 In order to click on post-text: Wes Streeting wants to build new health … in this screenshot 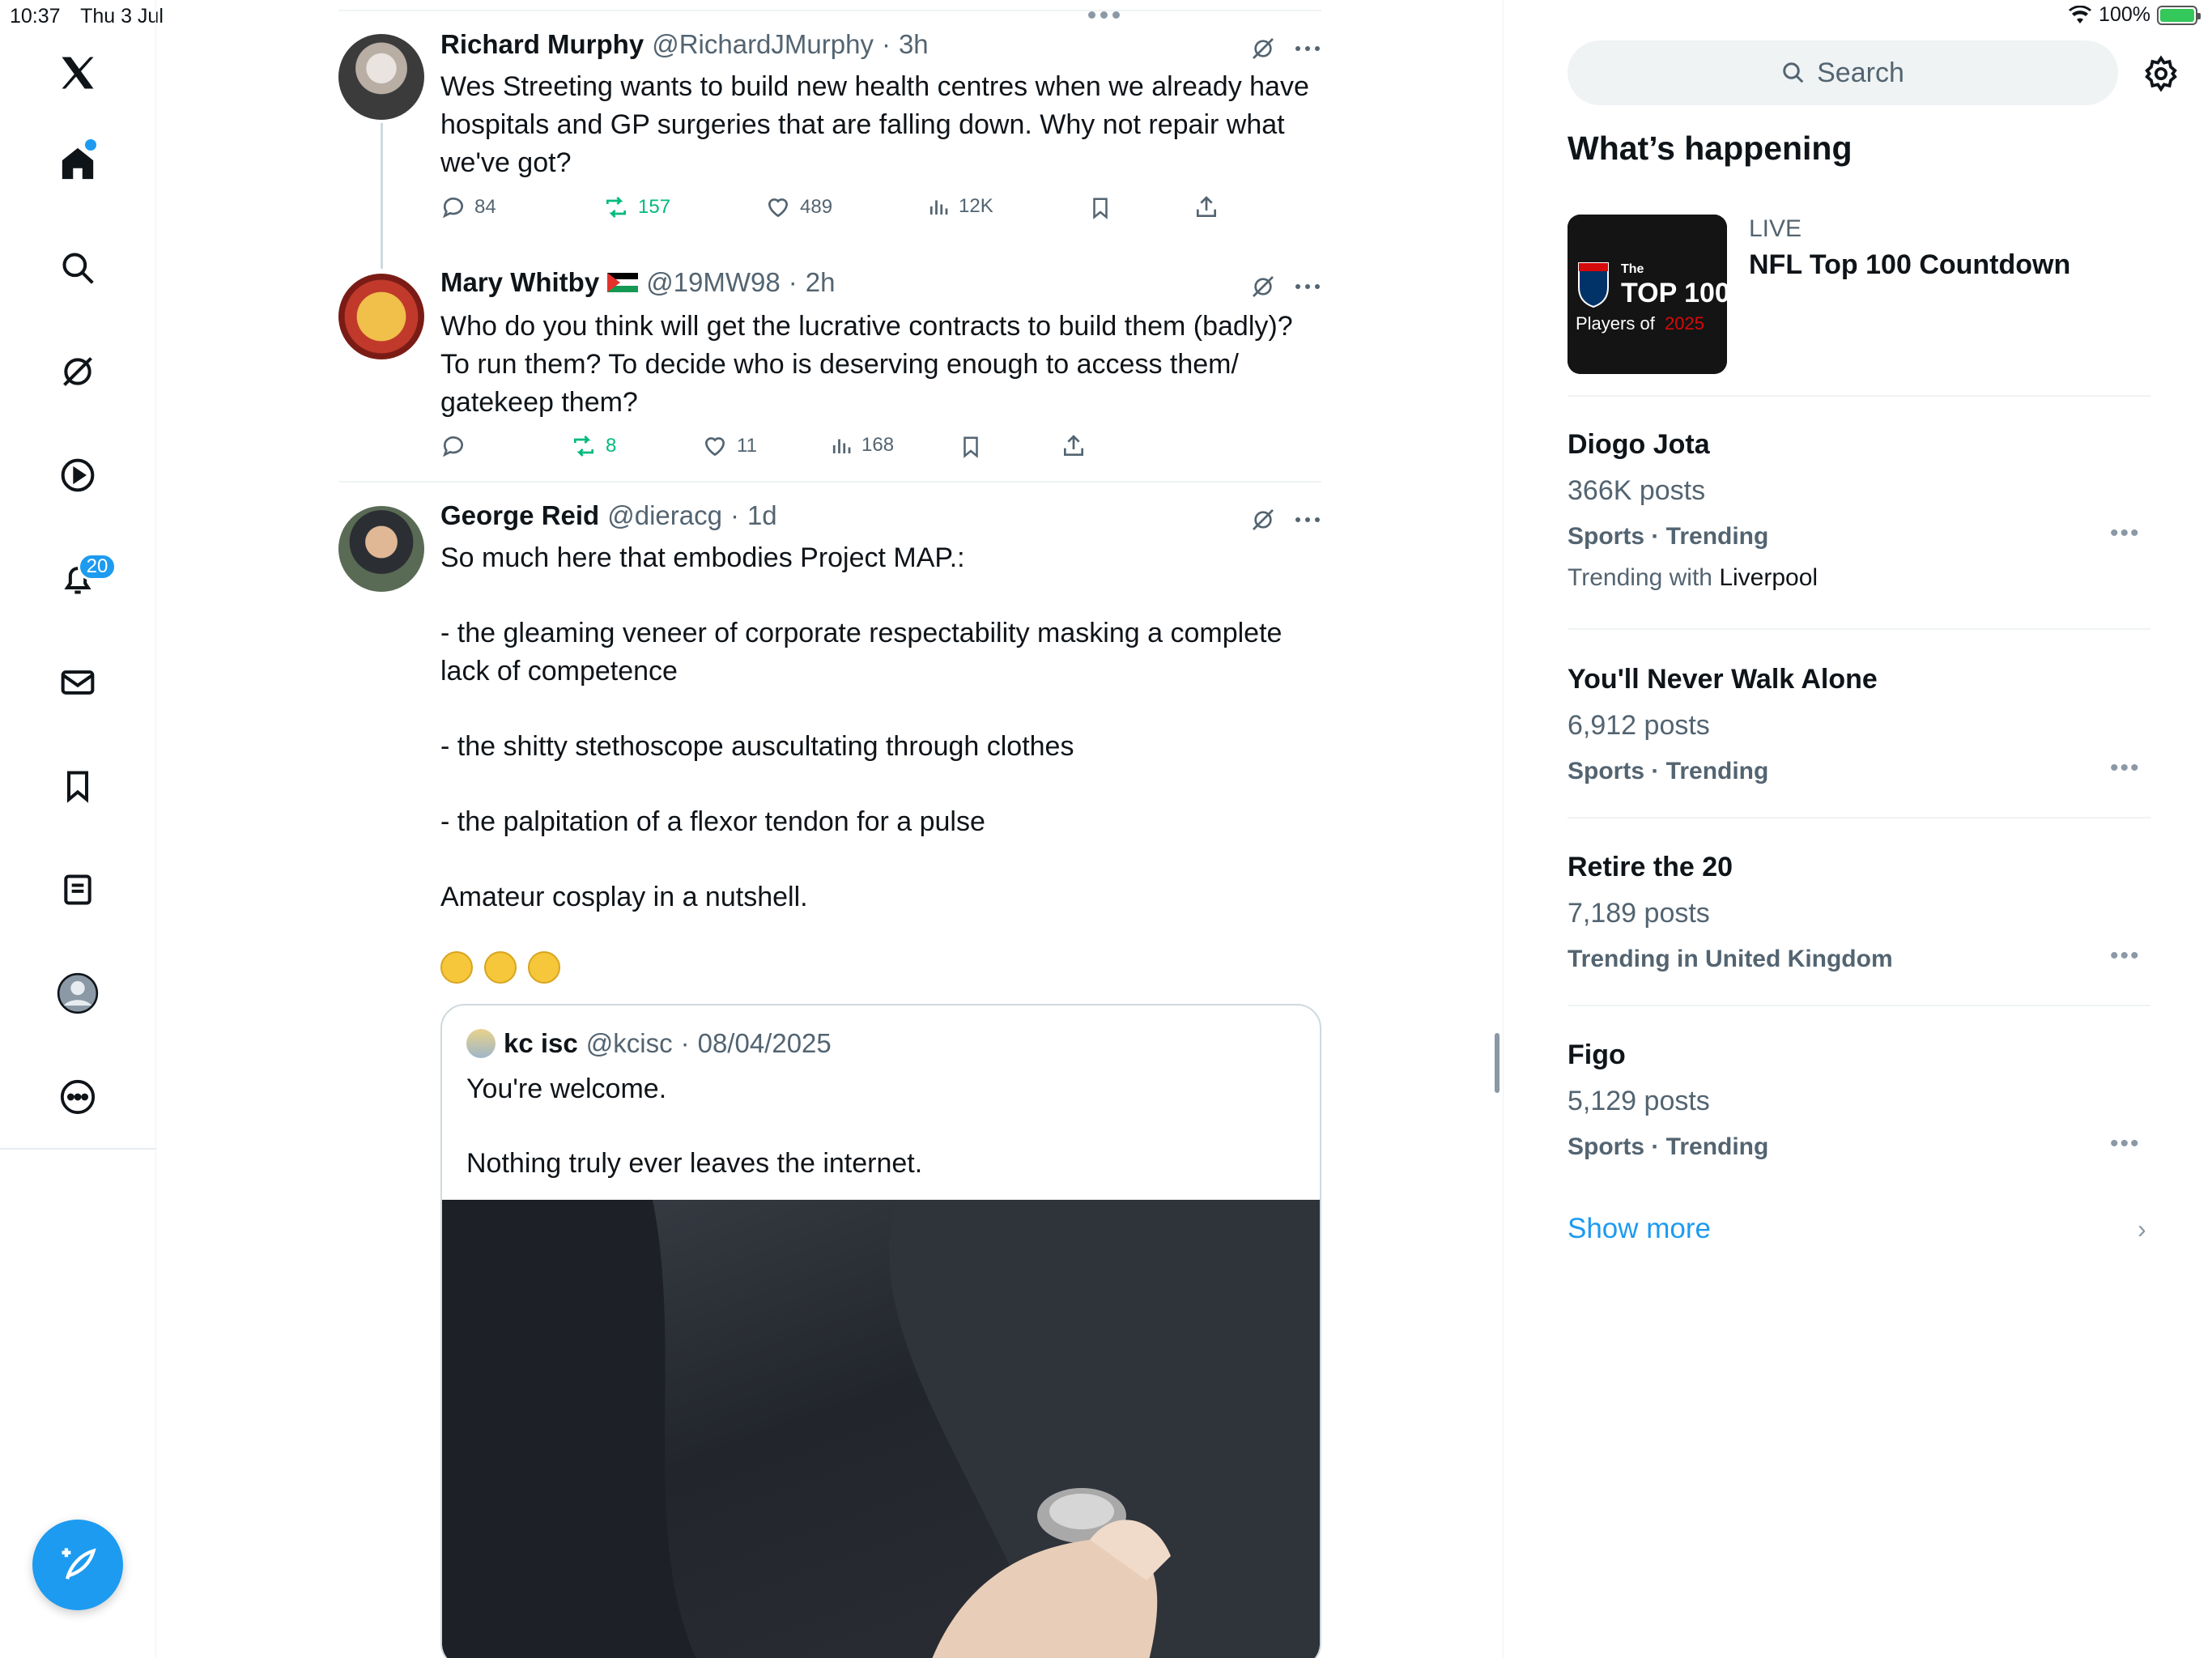, I will do `click(875, 124)`.